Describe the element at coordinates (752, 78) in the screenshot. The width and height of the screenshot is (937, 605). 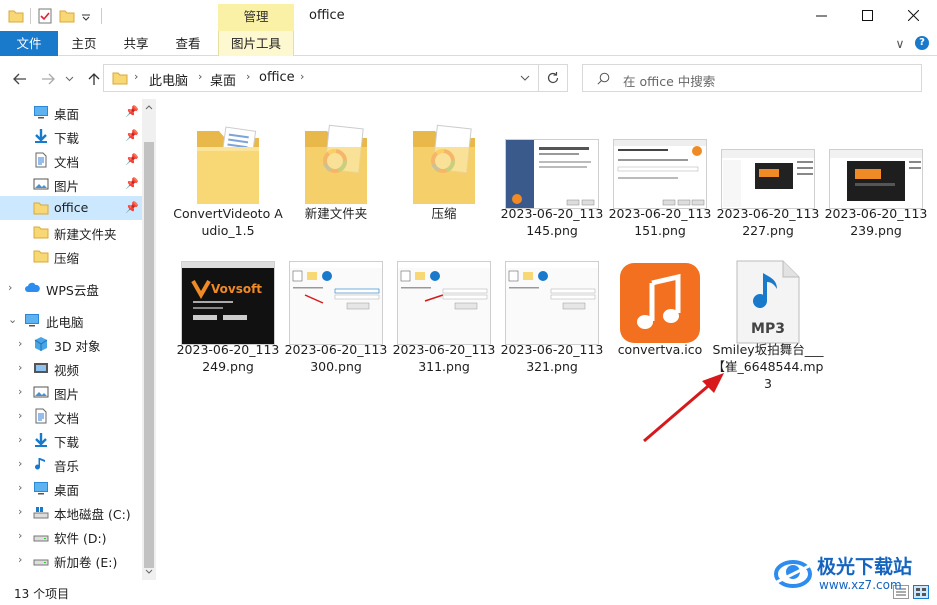
I see `search-box: 在 office 中搜索` at that location.